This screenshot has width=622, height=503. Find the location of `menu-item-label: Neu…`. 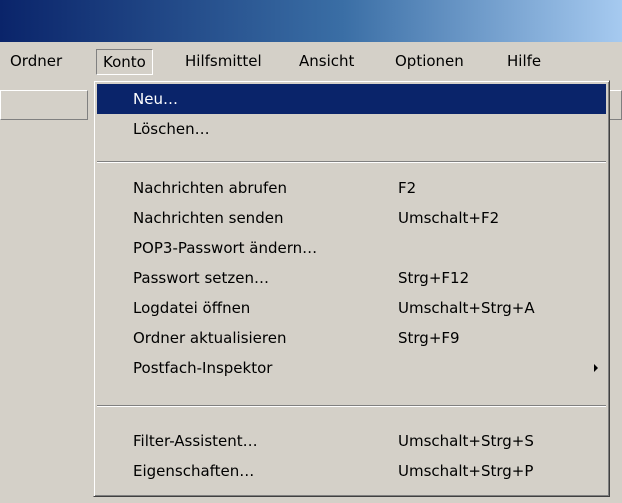

menu-item-label: Neu… is located at coordinates (155, 99).